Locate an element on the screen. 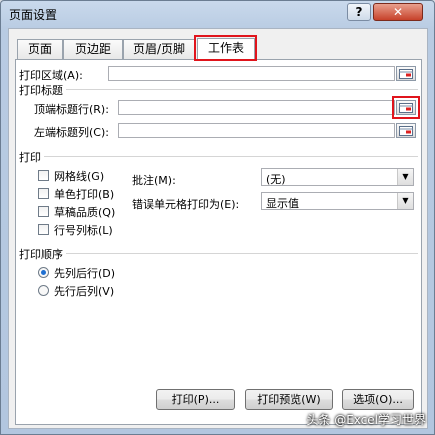 This screenshot has width=435, height=435. page-order-heading: 打印顺序 is located at coordinates (41, 254).